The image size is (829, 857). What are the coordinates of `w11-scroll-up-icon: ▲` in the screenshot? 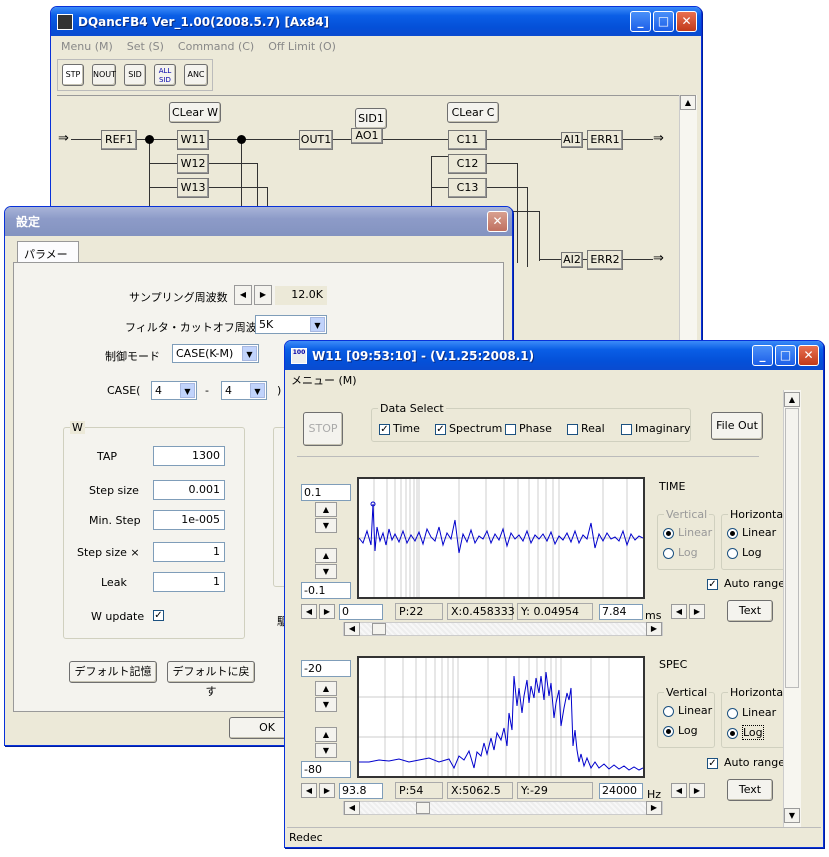 It's located at (792, 399).